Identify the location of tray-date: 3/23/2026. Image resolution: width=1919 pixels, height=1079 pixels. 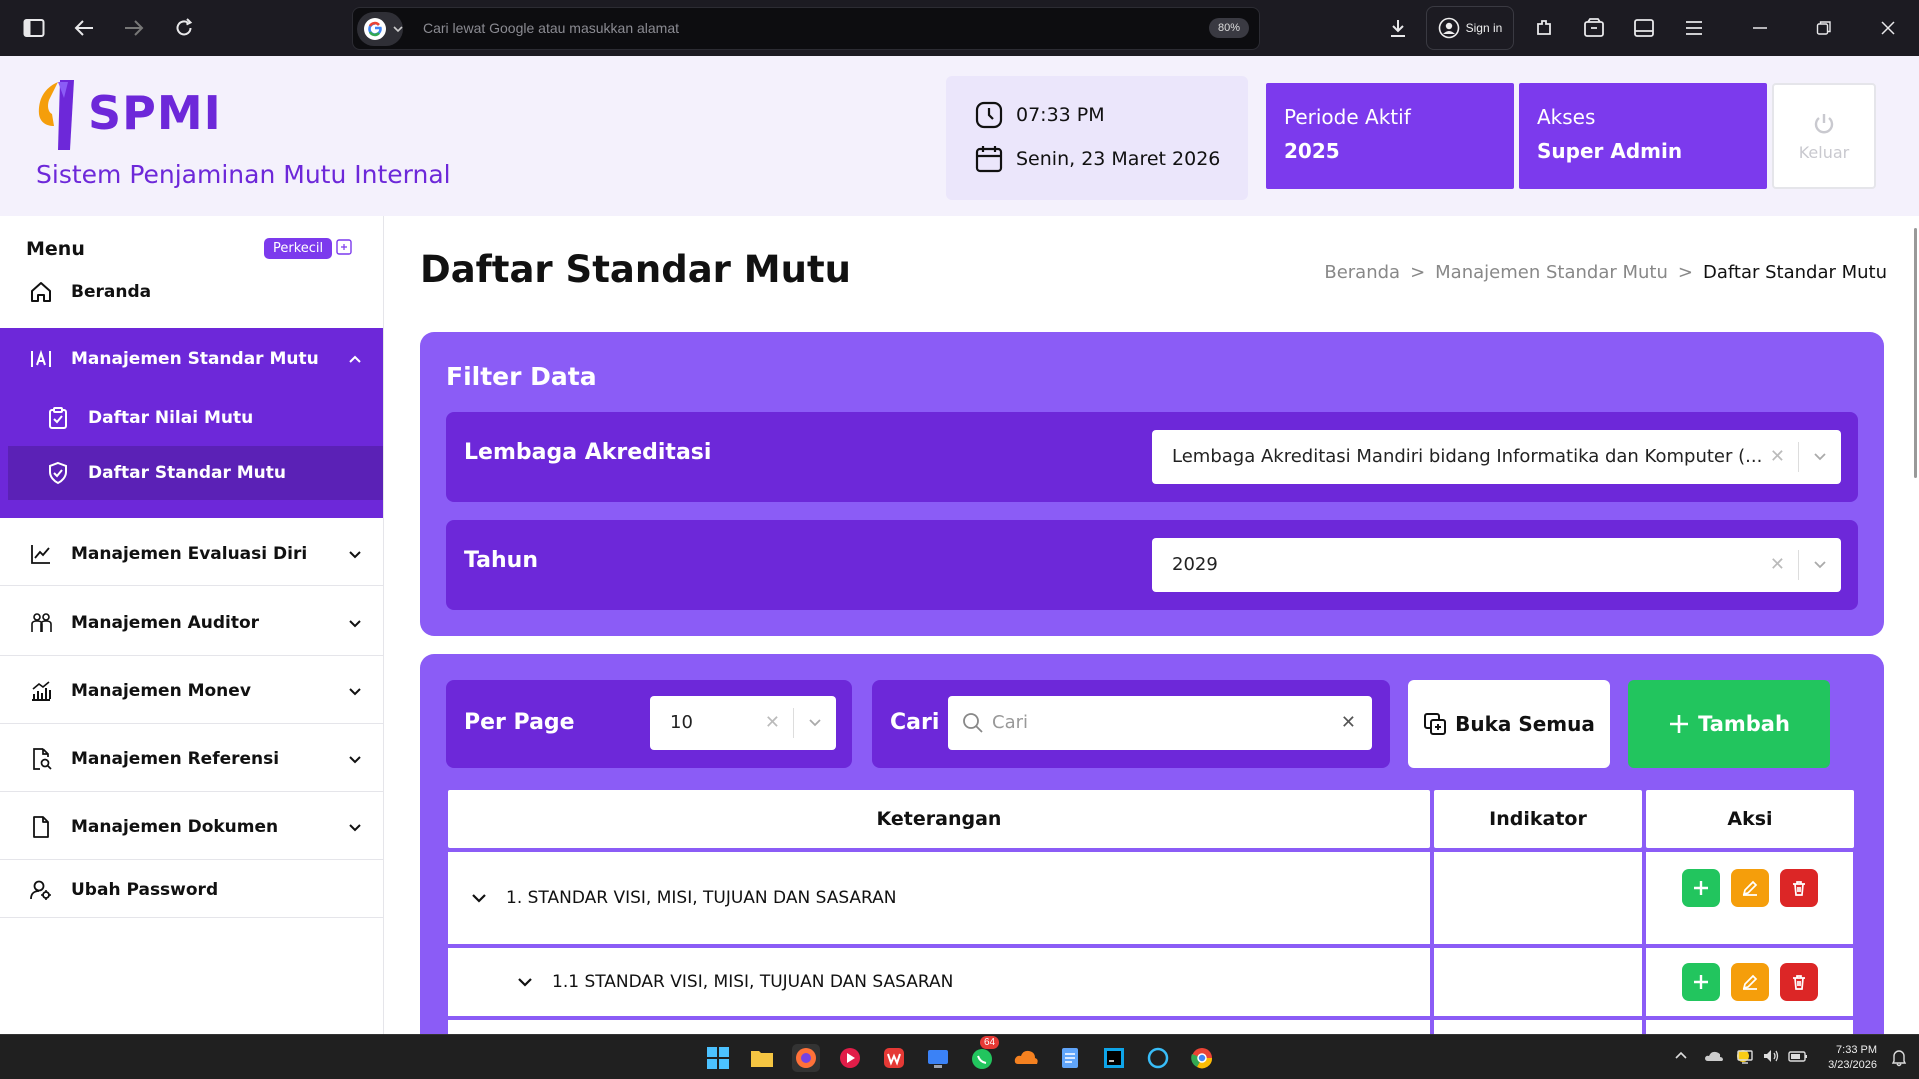
(1852, 1065).